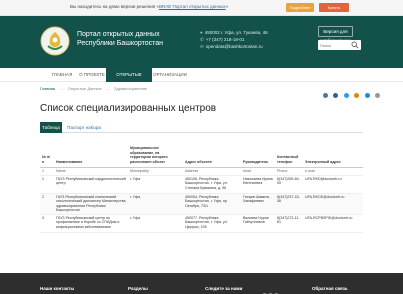 This screenshot has width=403, height=294. What do you see at coordinates (128, 108) in the screenshot?
I see `page-title: Список специализированных центров` at bounding box center [128, 108].